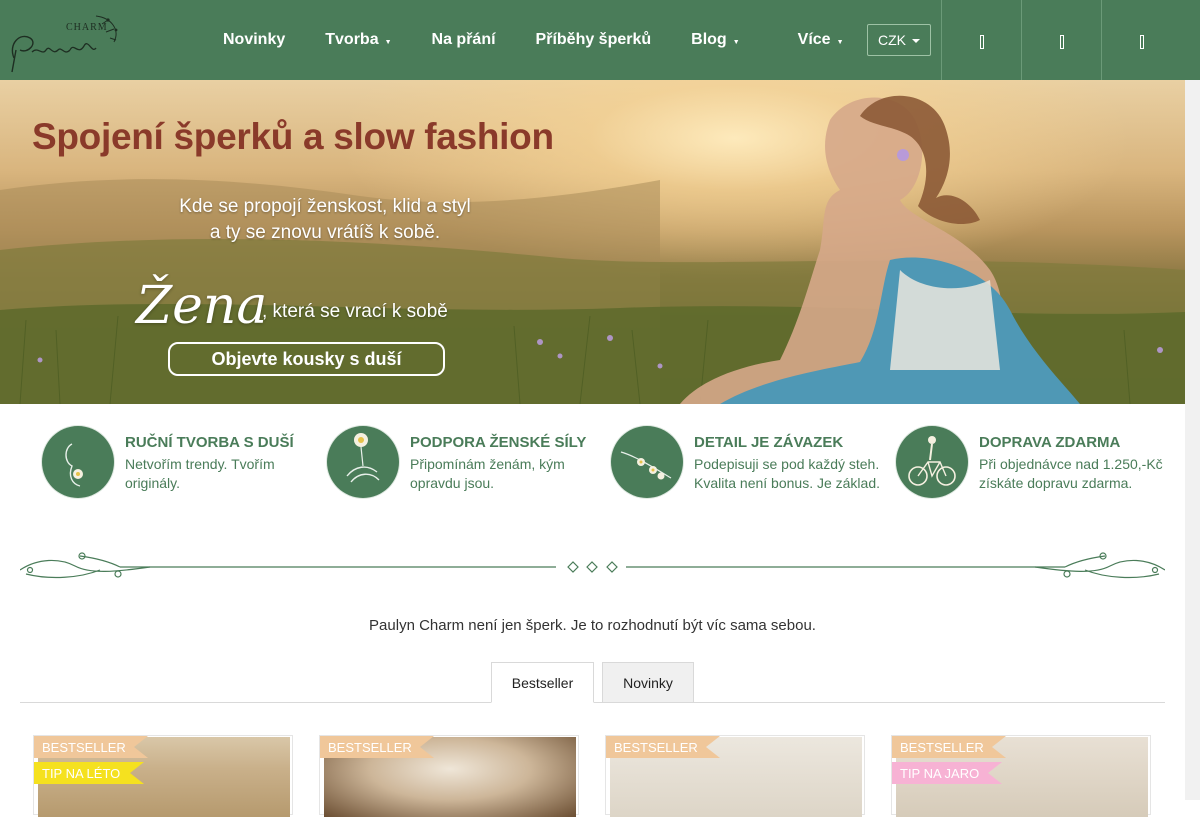  I want to click on hero-subtitle-line: a ty se znovu vrátíš k sobě., so click(325, 232).